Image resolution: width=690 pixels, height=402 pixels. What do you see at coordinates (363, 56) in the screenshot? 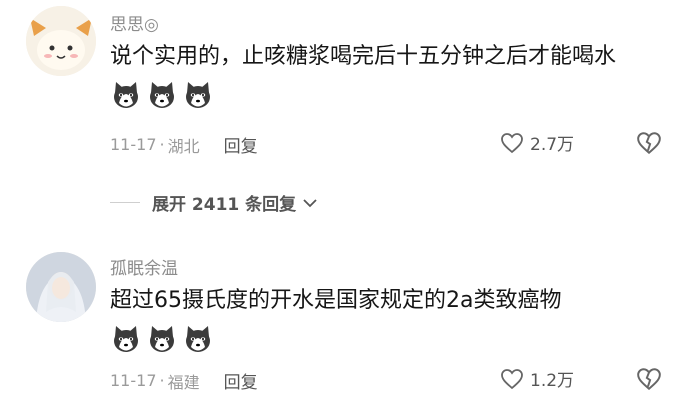
I see `comment-body: 说个实用的，止咳糖浆喝完后十五分钟之后才能喝水` at bounding box center [363, 56].